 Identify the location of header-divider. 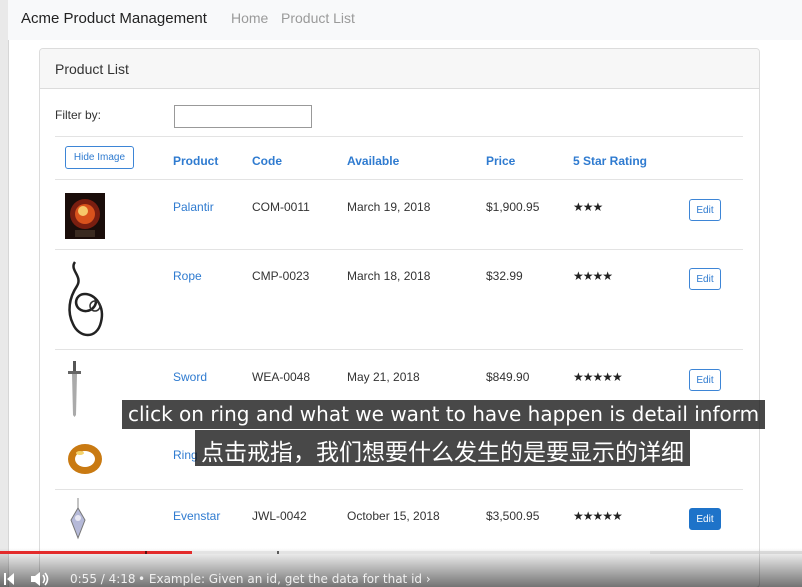
(399, 179).